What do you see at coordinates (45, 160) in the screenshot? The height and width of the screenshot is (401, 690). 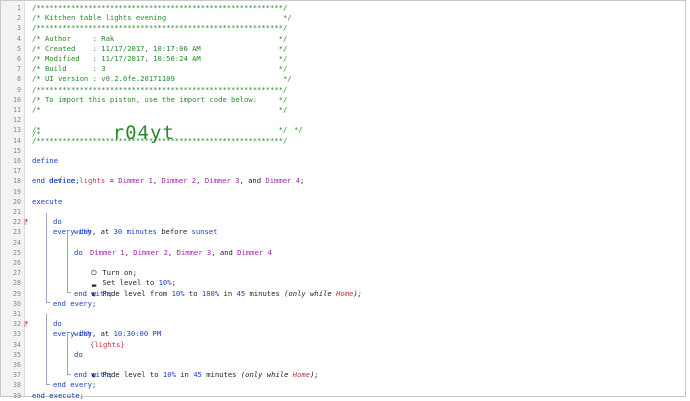 I see `keyword-define: define` at bounding box center [45, 160].